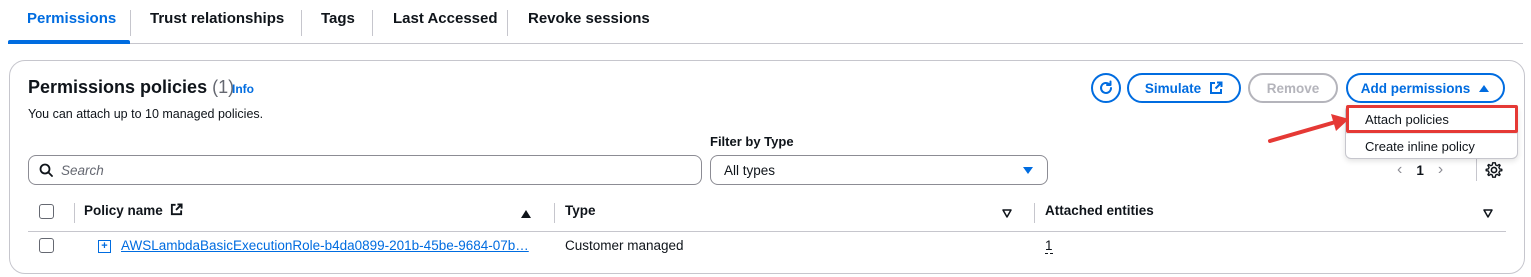  I want to click on add-permissions-menu: Attach policies Create inline policy, so click(1431, 132).